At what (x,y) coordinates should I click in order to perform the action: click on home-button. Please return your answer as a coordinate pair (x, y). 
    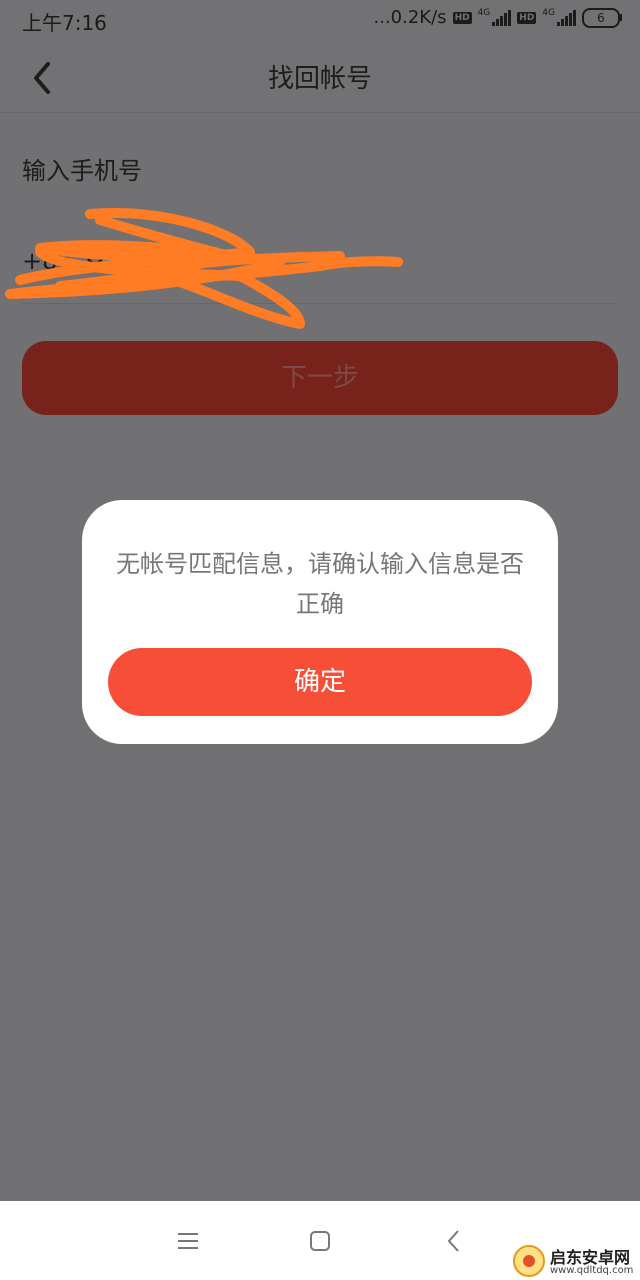
    Looking at the image, I should click on (320, 1241).